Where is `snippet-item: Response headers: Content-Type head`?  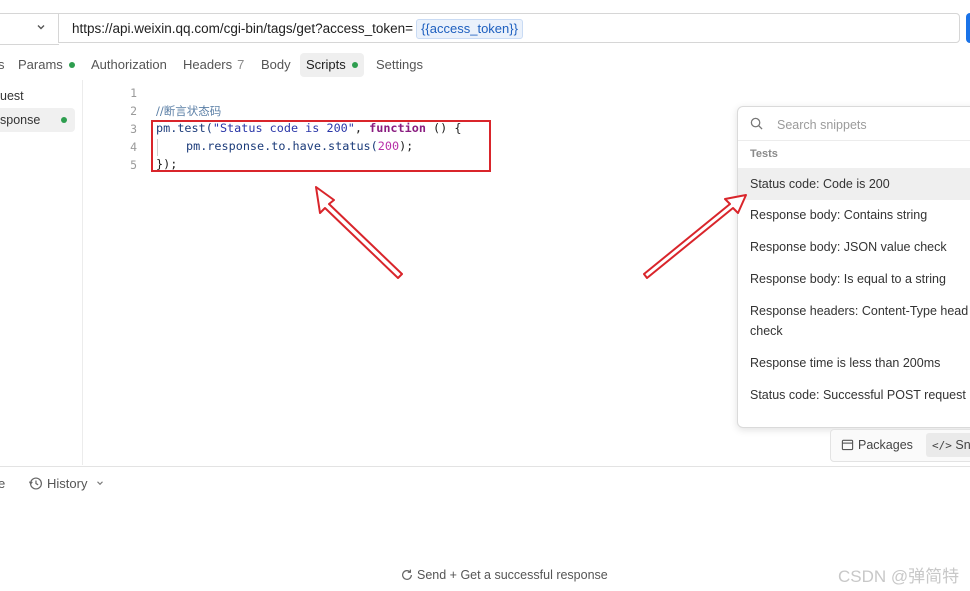 snippet-item: Response headers: Content-Type head is located at coordinates (854, 311).